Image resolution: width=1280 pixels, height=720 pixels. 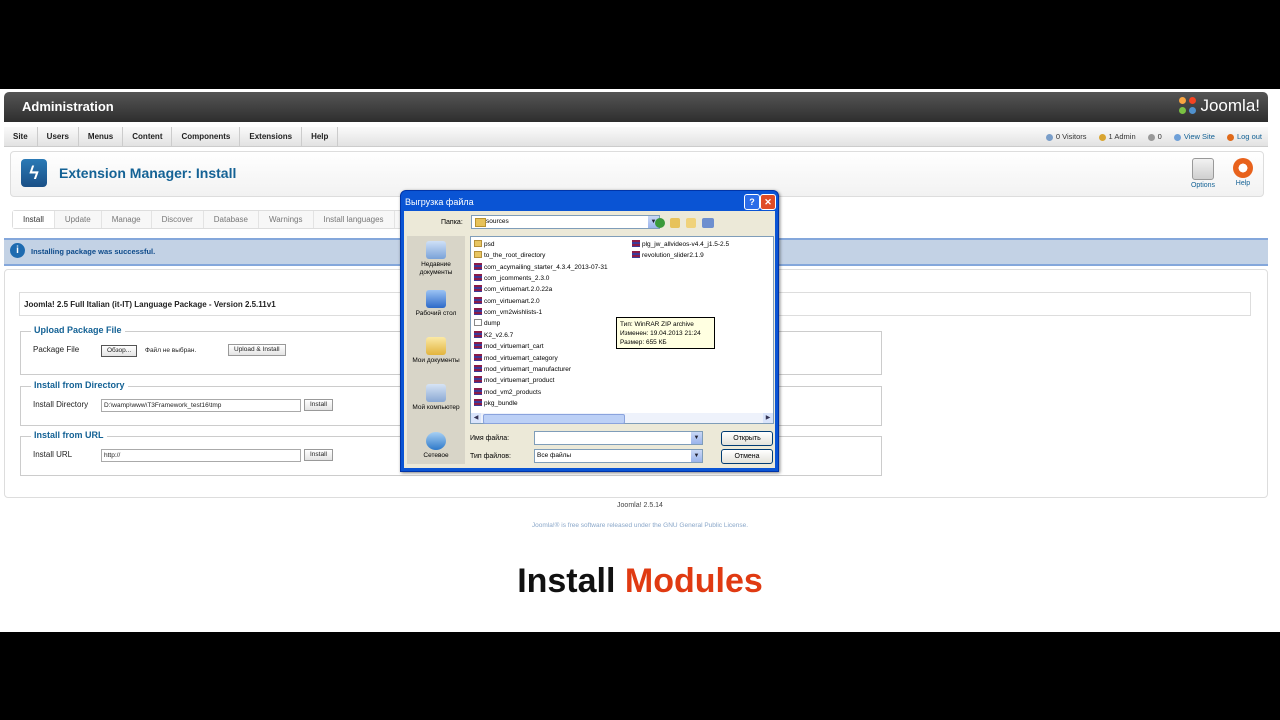 What do you see at coordinates (507, 301) in the screenshot?
I see `file-item: com_virtuemart.2.0` at bounding box center [507, 301].